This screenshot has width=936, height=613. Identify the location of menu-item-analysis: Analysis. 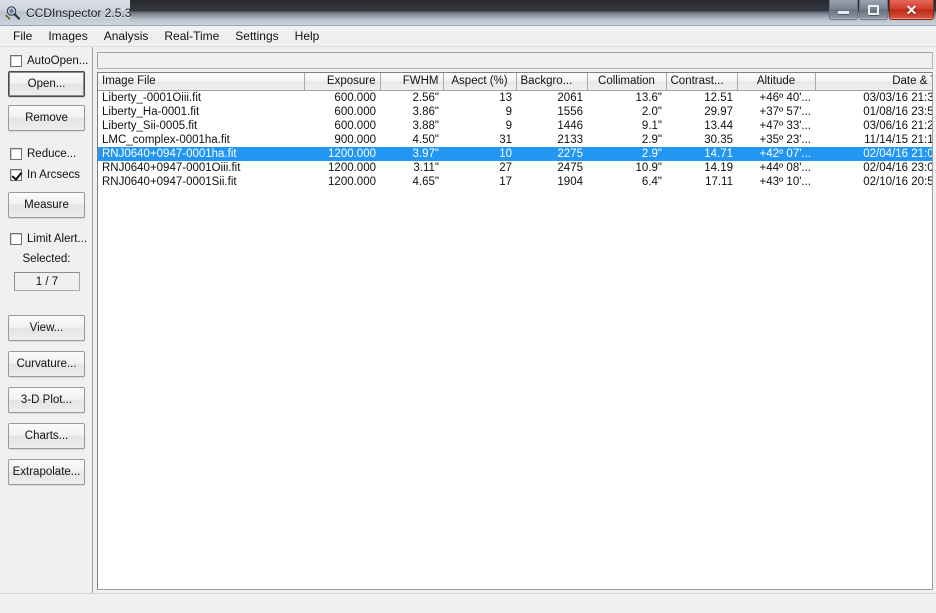
(126, 36).